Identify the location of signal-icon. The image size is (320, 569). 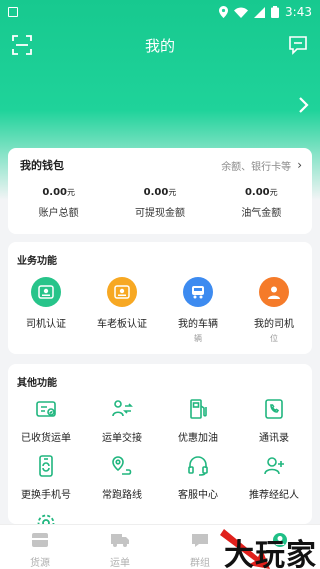
(260, 12).